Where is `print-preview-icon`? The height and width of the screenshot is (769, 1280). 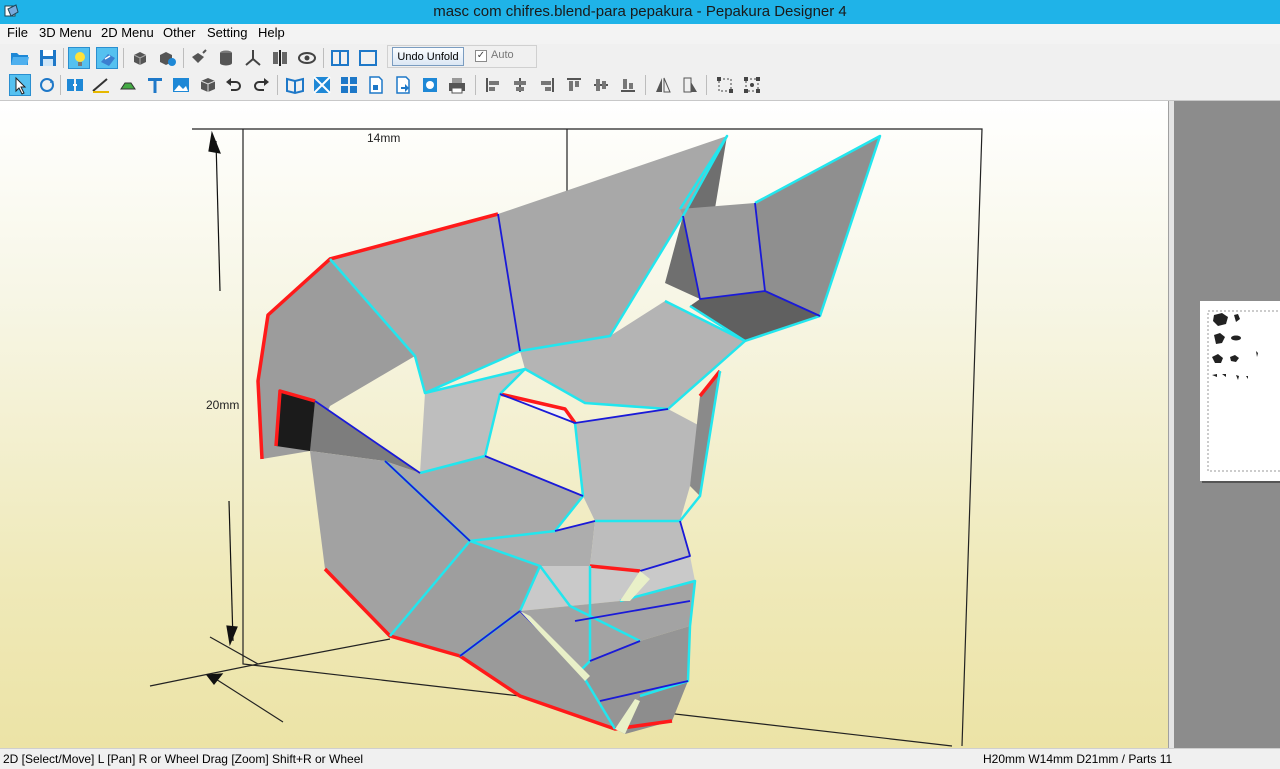
print-preview-icon is located at coordinates (430, 85).